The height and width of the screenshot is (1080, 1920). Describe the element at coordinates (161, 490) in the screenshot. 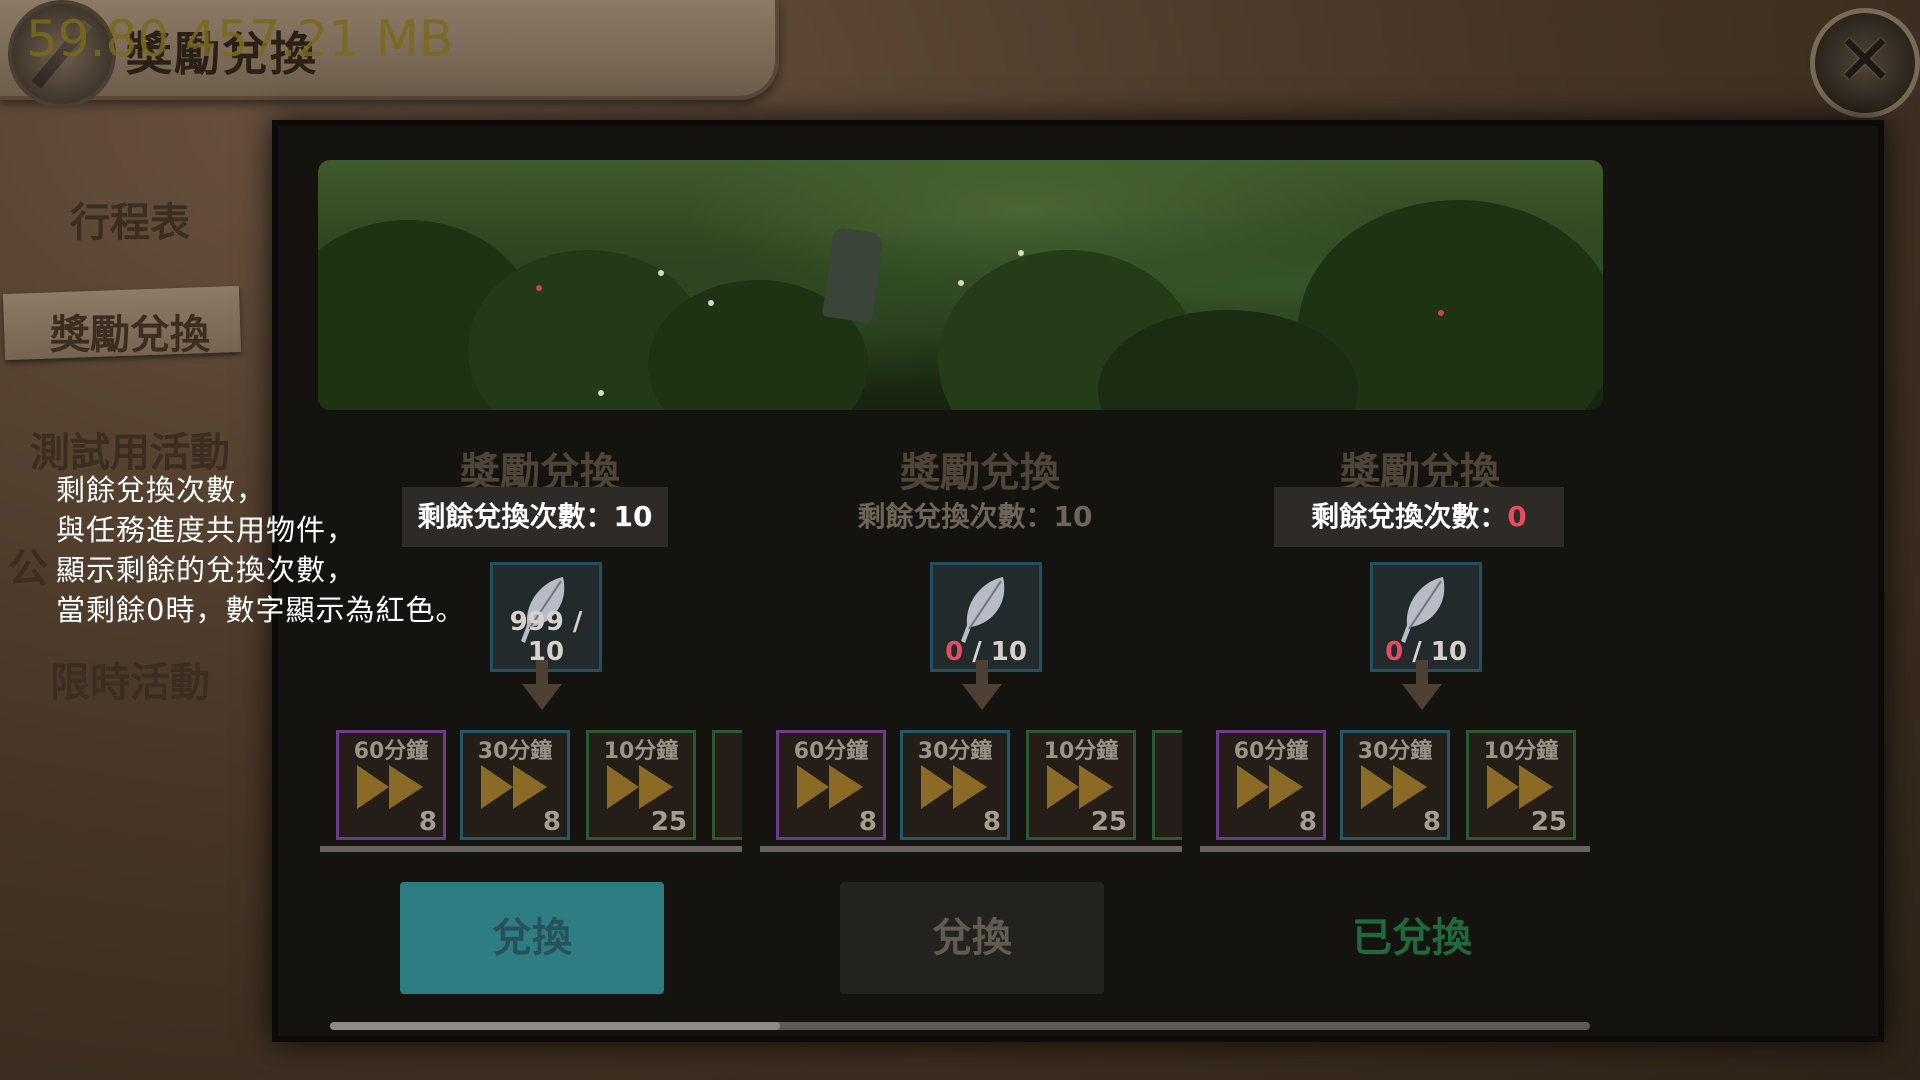

I see `tooltip-line: 剩餘兌換次數，` at that location.